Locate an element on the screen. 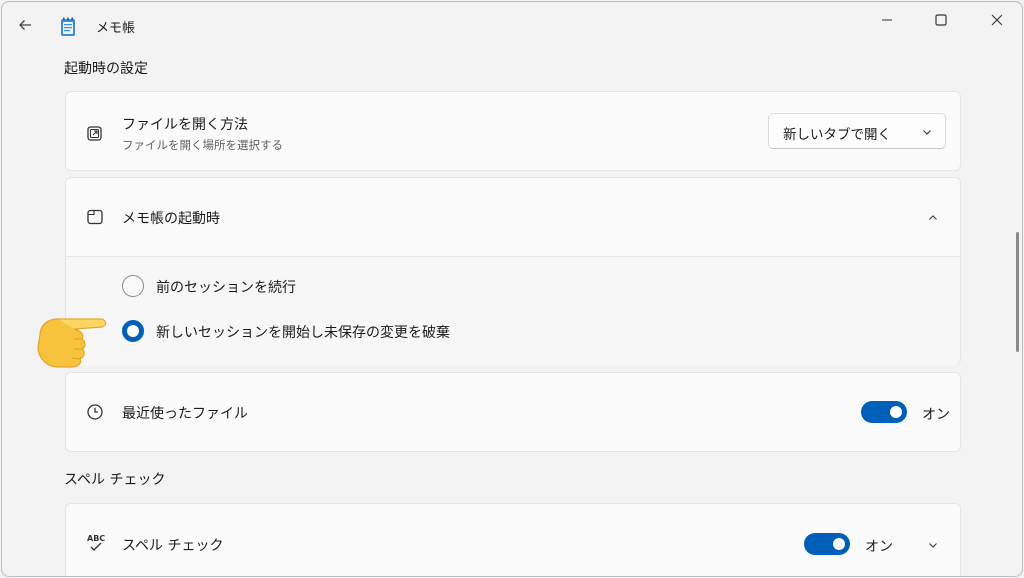 This screenshot has height=578, width=1024. recent-files-toggle-state: オン is located at coordinates (936, 415).